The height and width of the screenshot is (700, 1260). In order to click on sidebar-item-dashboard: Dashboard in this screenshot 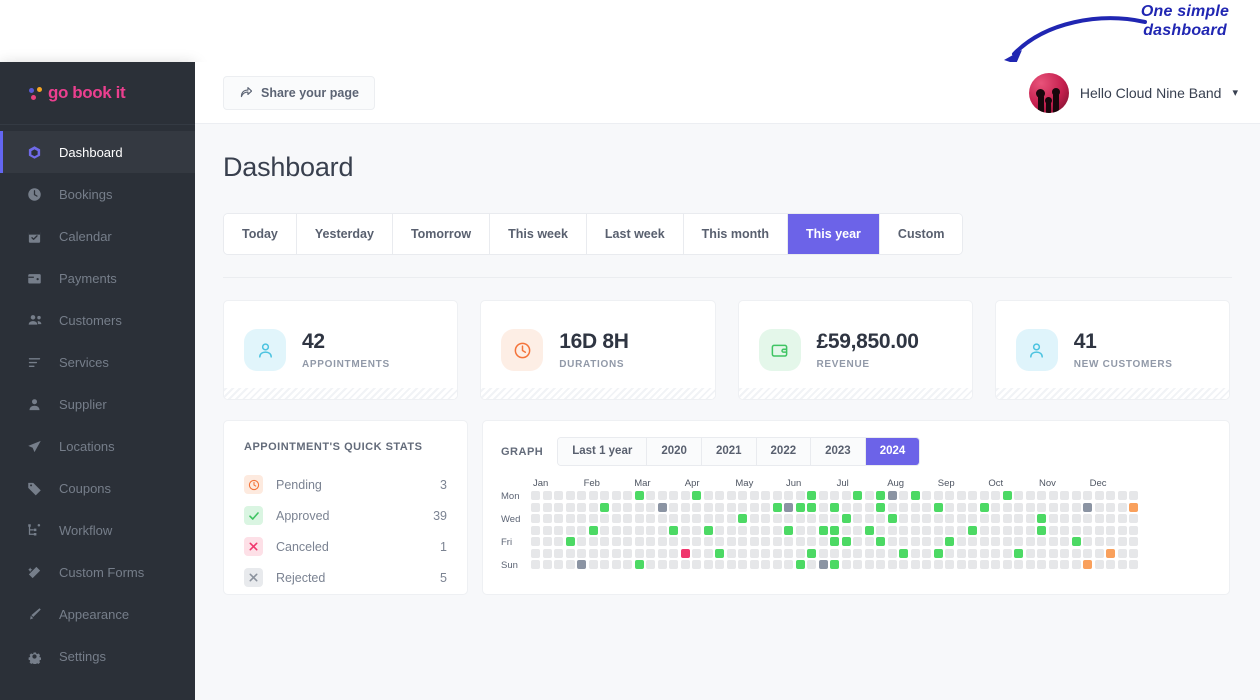, I will do `click(97, 152)`.